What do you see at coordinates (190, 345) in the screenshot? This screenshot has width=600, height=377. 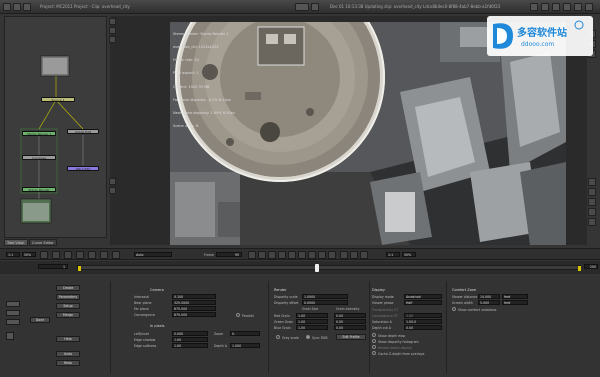 I see `edge-softness-field: 1.00` at bounding box center [190, 345].